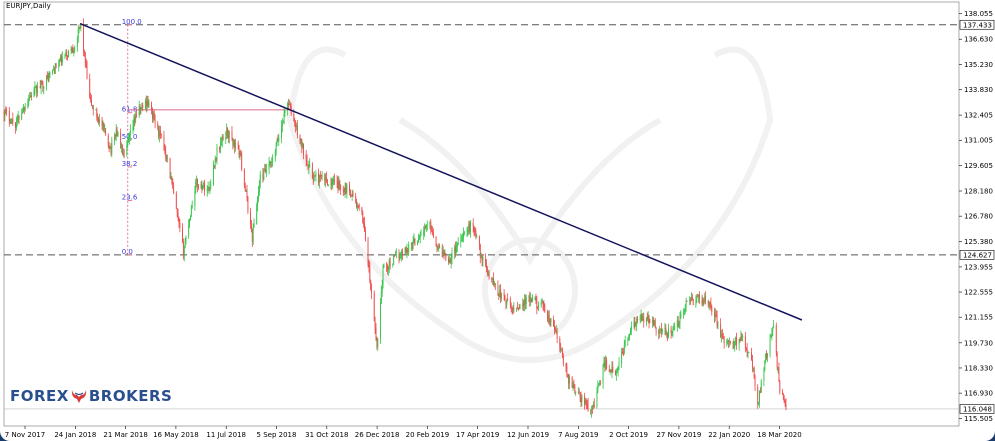 The height and width of the screenshot is (441, 995). What do you see at coordinates (978, 141) in the screenshot?
I see `y-tick-label: 131.005` at bounding box center [978, 141].